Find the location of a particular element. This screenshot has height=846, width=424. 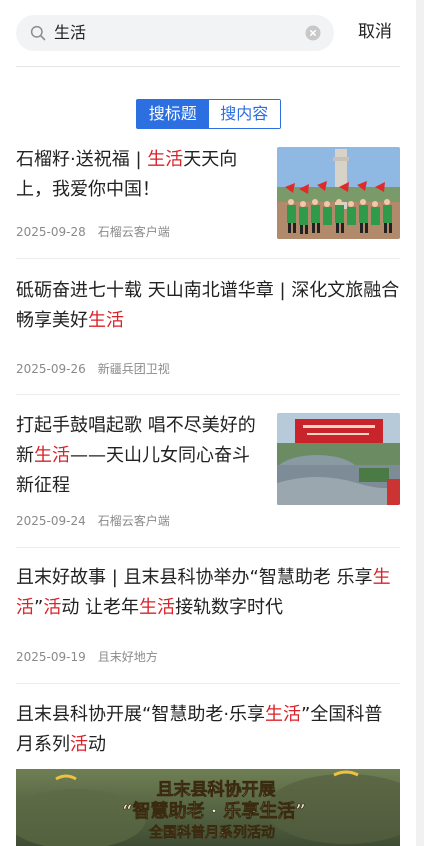

article-meta: 2025-09-28 石榴云客户端 is located at coordinates (99, 232).